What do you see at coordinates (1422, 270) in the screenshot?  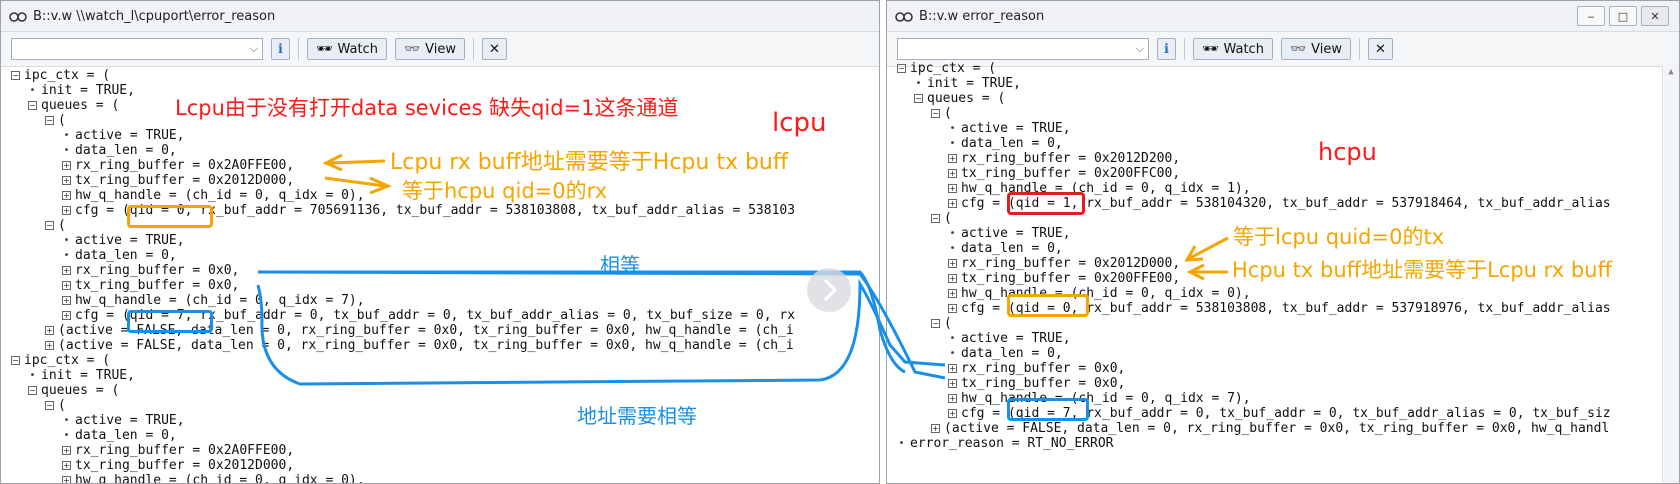 I see `annotation-hcpu-tx: Hcpu tx buff地址需要等于Lcpu rx buff` at bounding box center [1422, 270].